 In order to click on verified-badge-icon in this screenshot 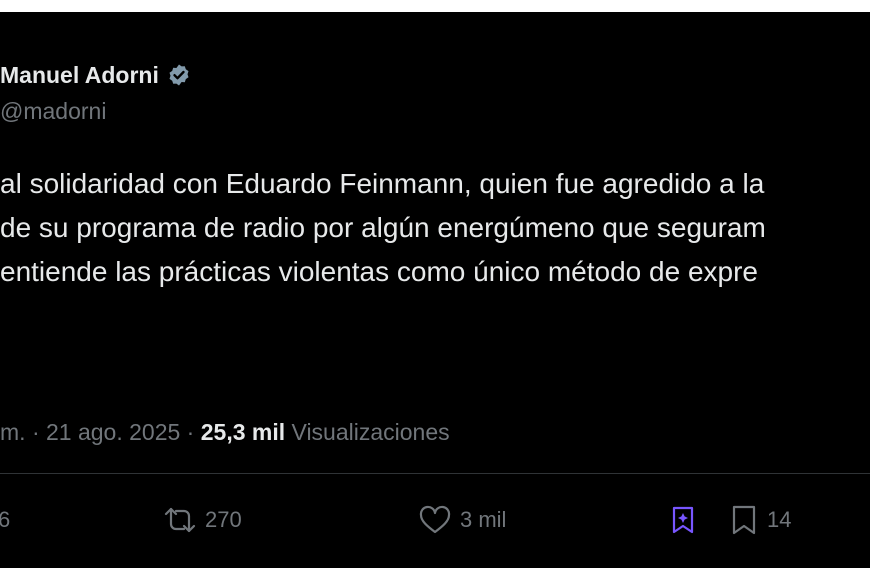, I will do `click(179, 75)`.